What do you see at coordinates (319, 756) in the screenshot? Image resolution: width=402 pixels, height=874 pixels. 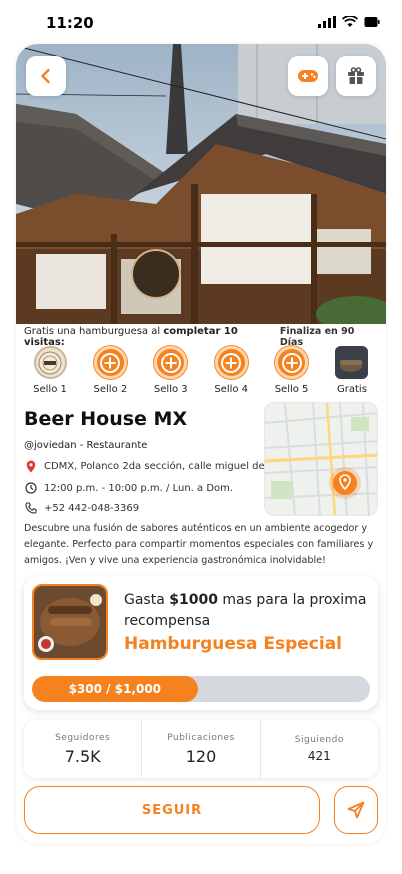 I see `stat-value: 421` at bounding box center [319, 756].